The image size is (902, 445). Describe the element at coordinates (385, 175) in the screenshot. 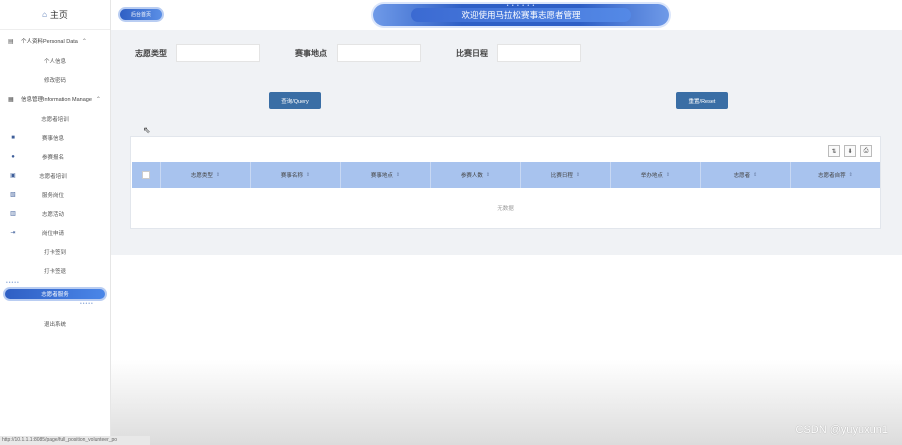

I see `column-header: 赛事地点 ⇕` at that location.